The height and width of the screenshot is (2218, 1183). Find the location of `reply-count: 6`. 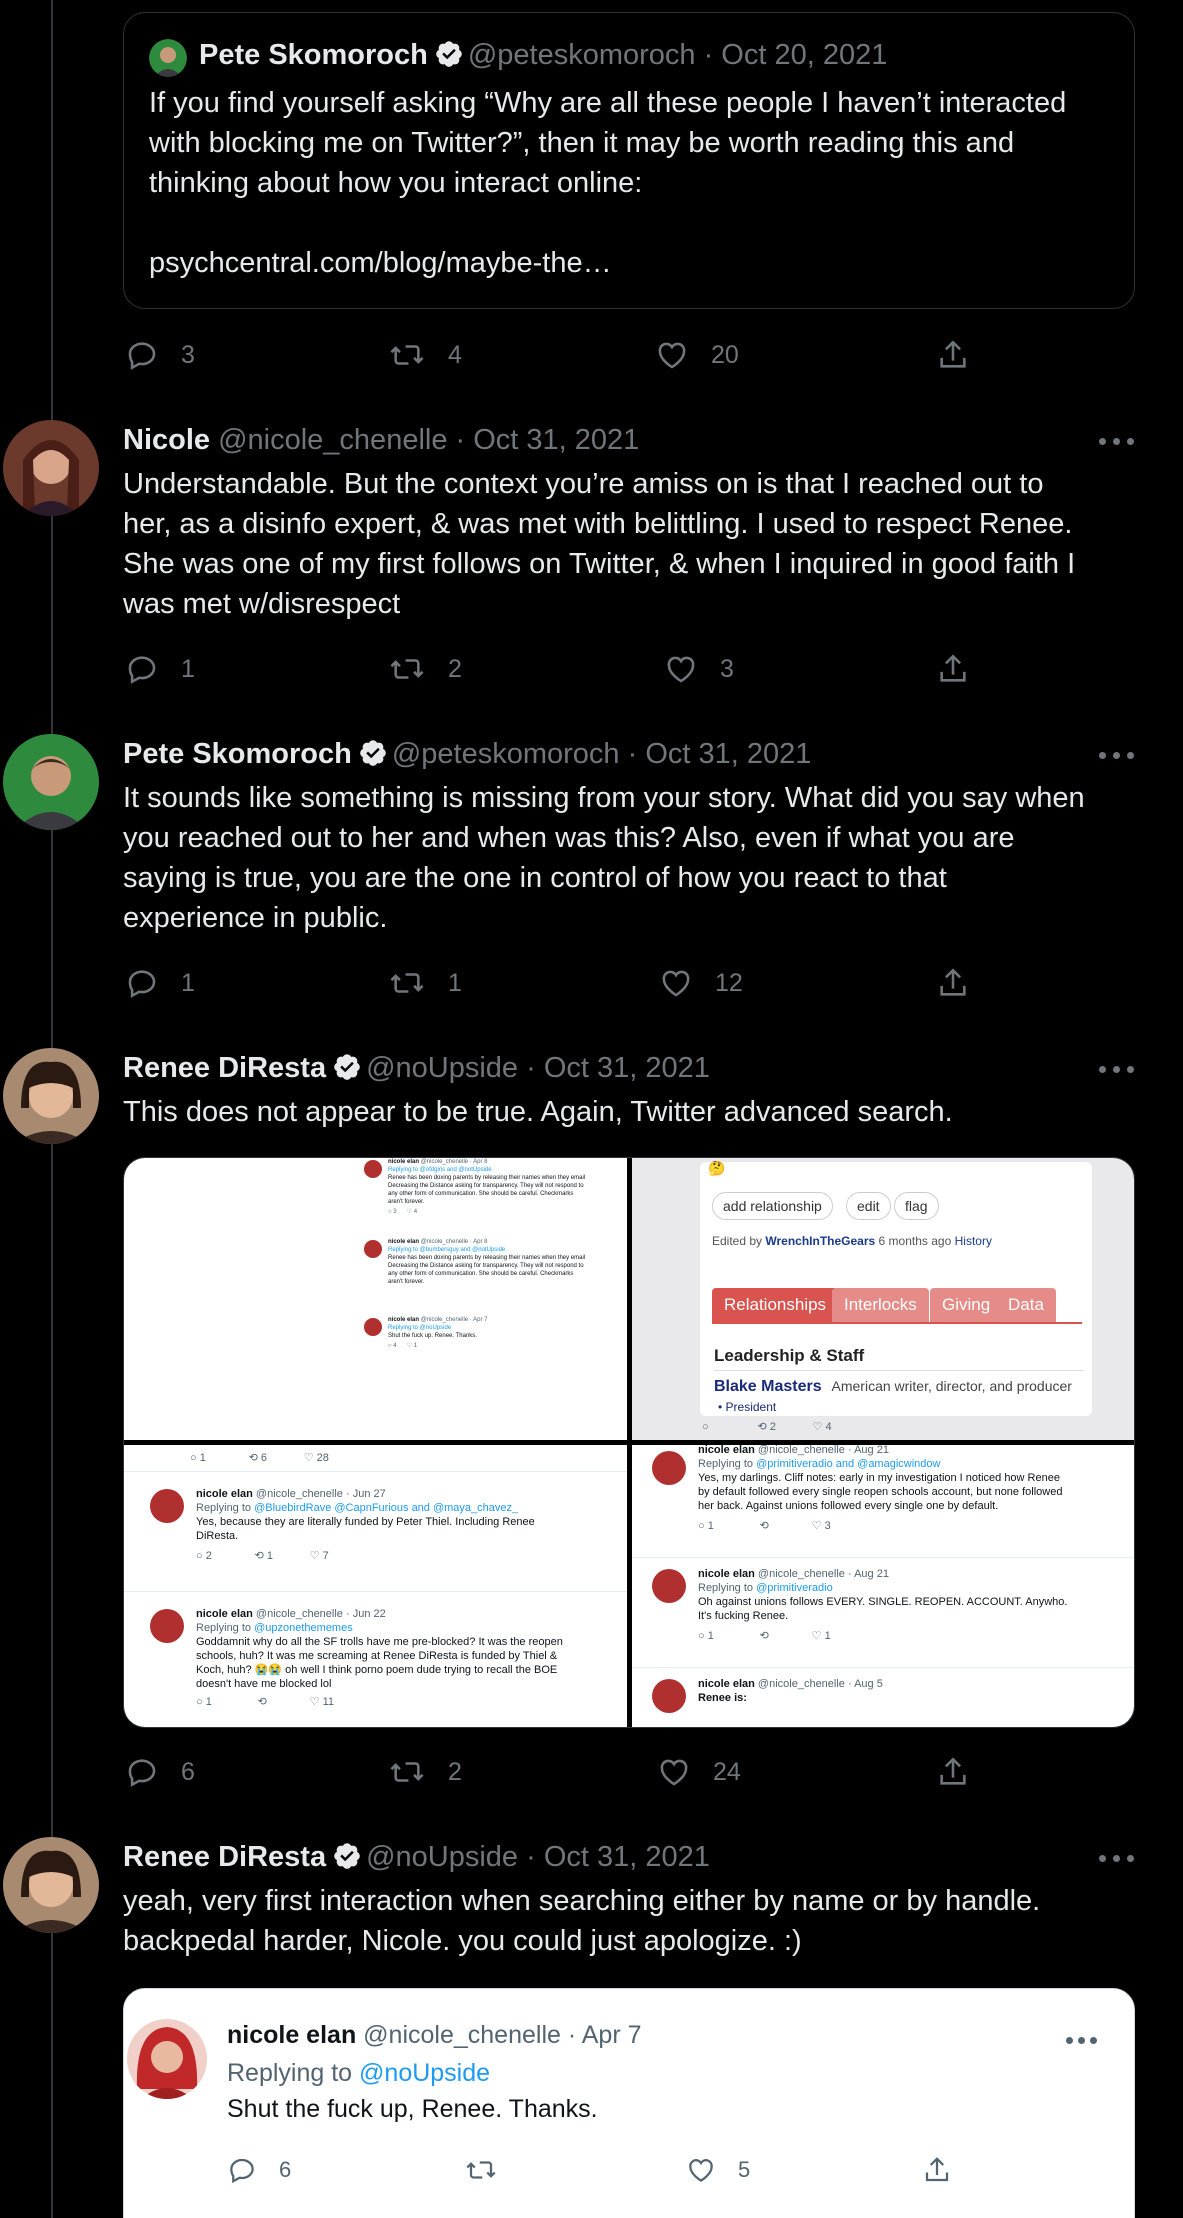

reply-count: 6 is located at coordinates (188, 1771).